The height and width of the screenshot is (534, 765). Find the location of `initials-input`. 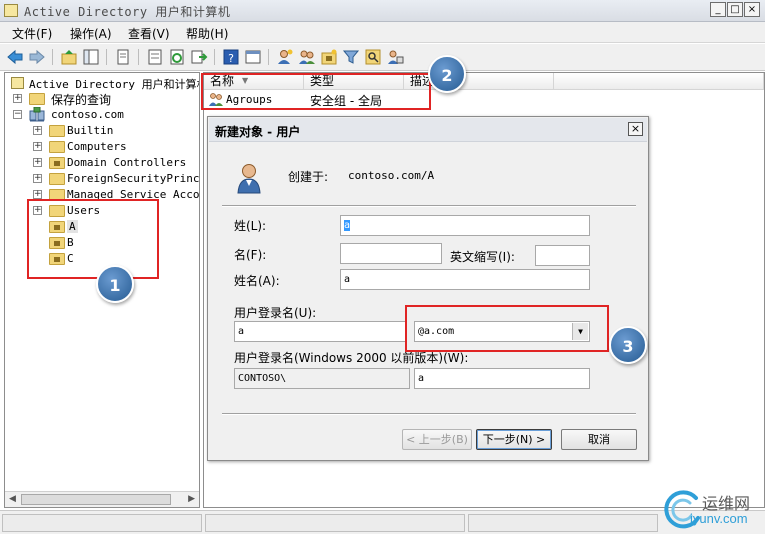

initials-input is located at coordinates (562, 255).